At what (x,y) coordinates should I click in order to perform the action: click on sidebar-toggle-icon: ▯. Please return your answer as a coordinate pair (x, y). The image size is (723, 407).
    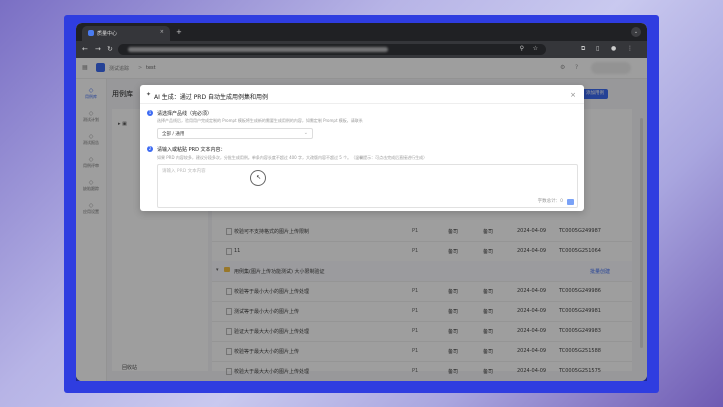
    Looking at the image, I should click on (597, 48).